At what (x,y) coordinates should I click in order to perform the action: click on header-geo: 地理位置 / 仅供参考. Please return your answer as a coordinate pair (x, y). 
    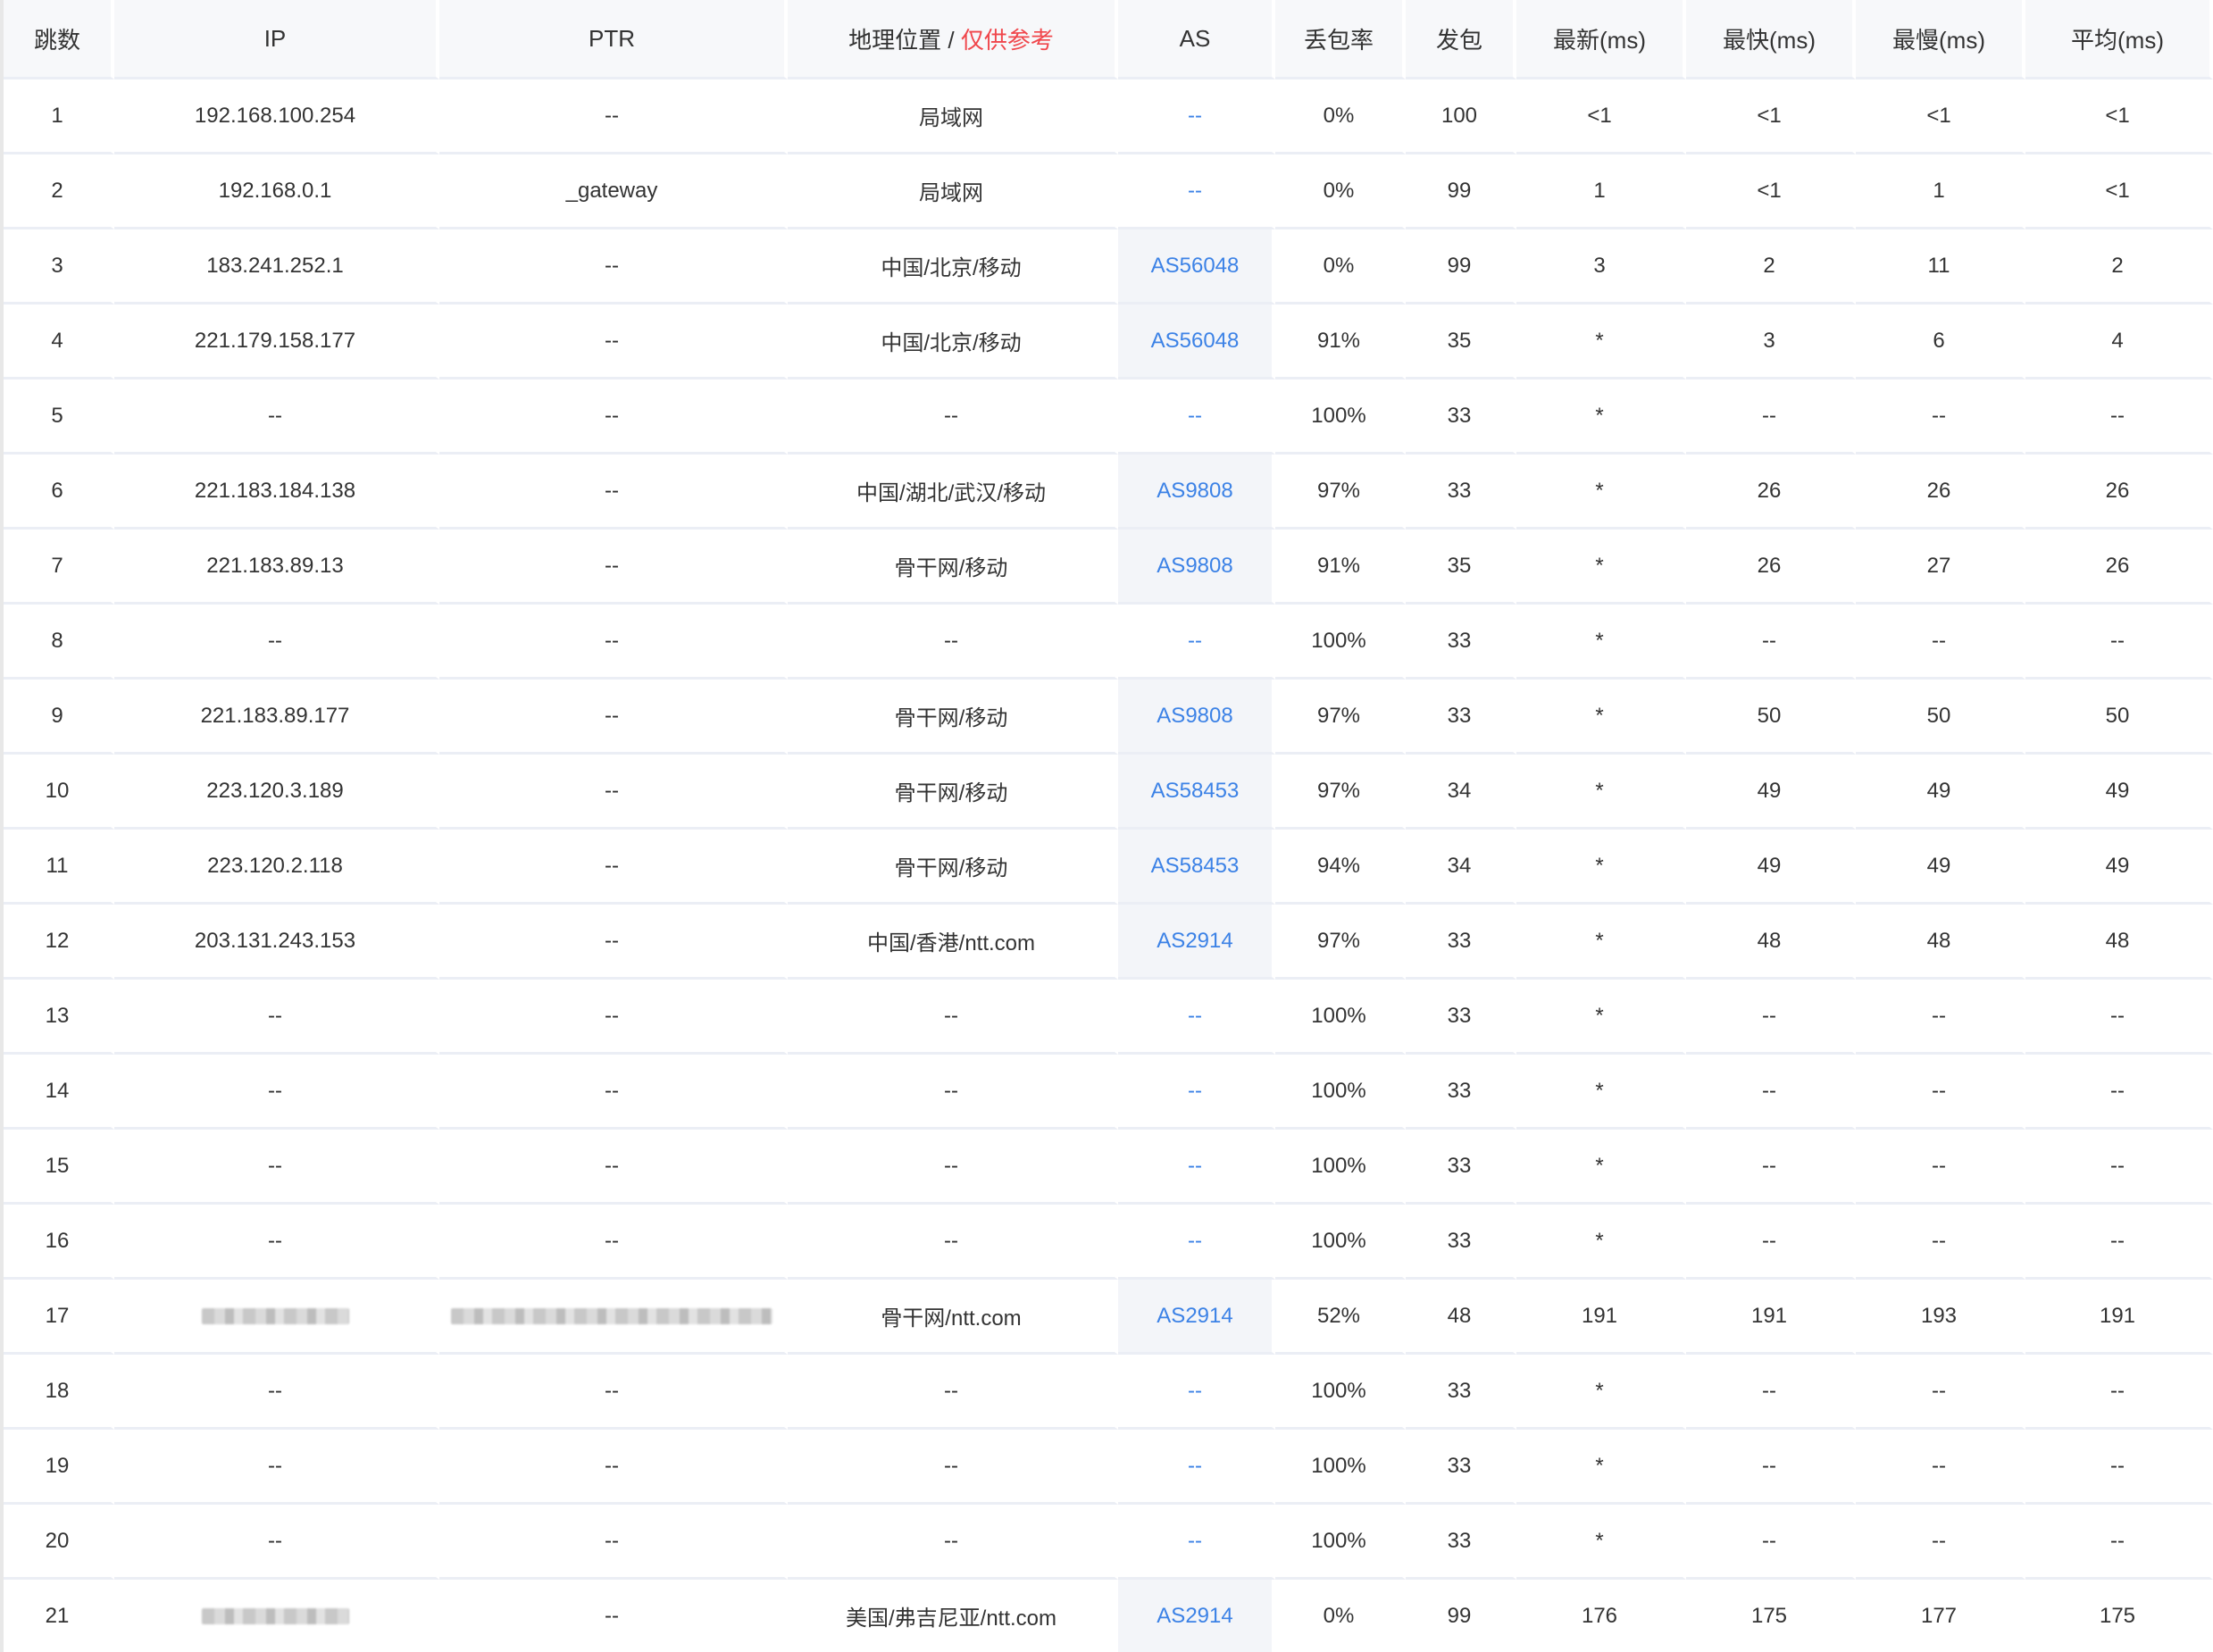
    Looking at the image, I should click on (953, 39).